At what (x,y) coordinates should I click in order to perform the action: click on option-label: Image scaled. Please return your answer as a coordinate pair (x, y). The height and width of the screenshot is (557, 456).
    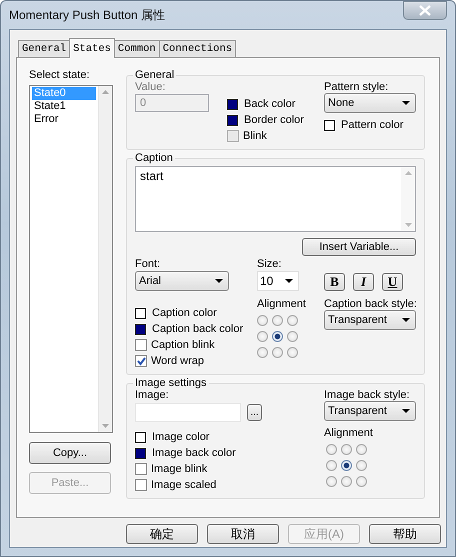
    Looking at the image, I should click on (183, 485).